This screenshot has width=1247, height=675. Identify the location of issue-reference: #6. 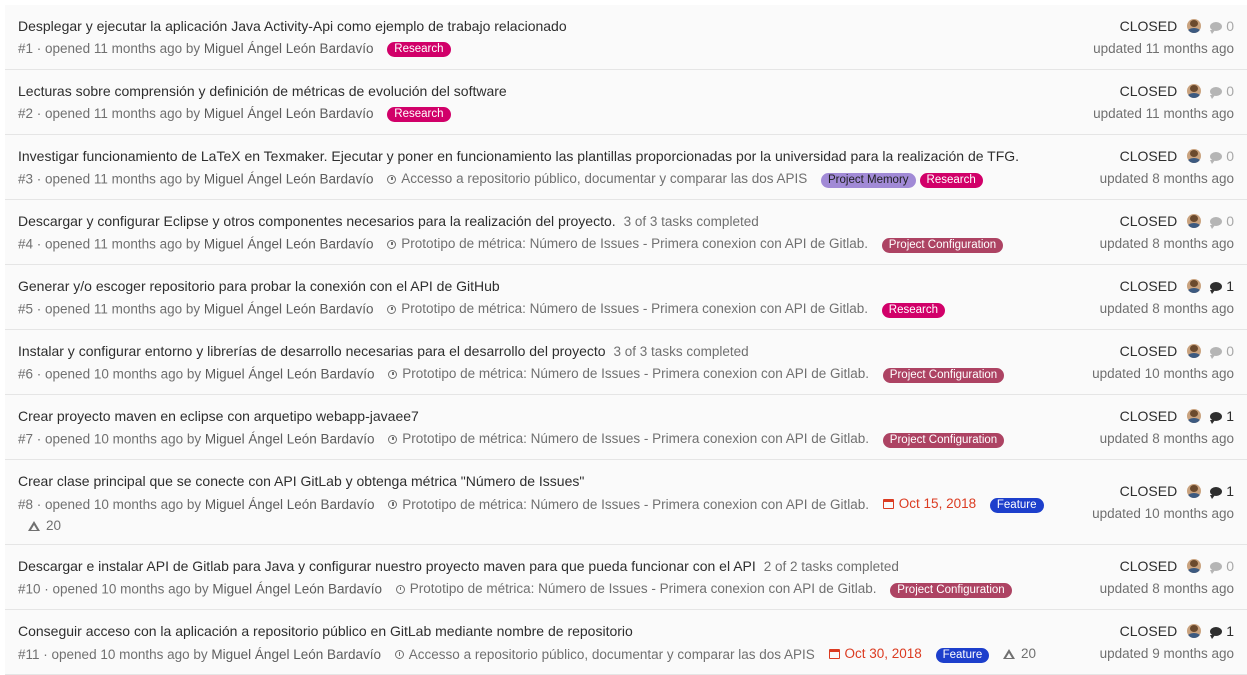
(26, 374).